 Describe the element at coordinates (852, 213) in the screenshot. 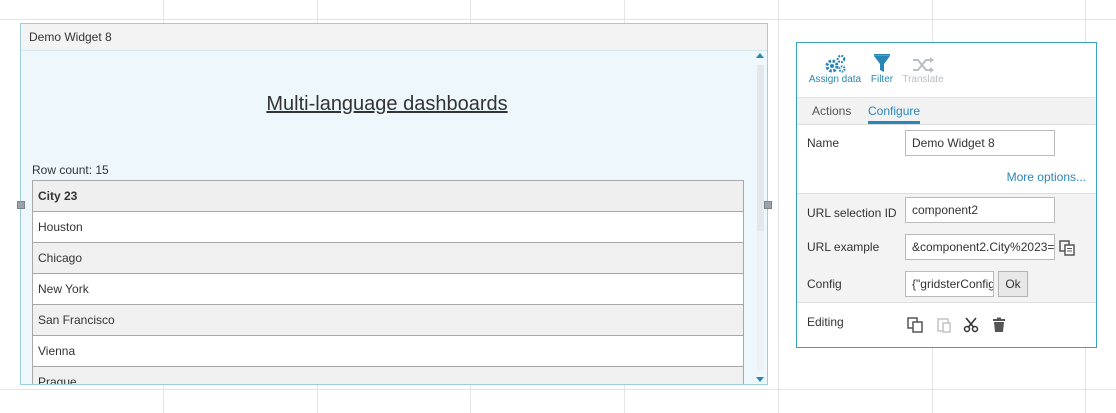

I see `url-selection-label: URL selection ID` at that location.